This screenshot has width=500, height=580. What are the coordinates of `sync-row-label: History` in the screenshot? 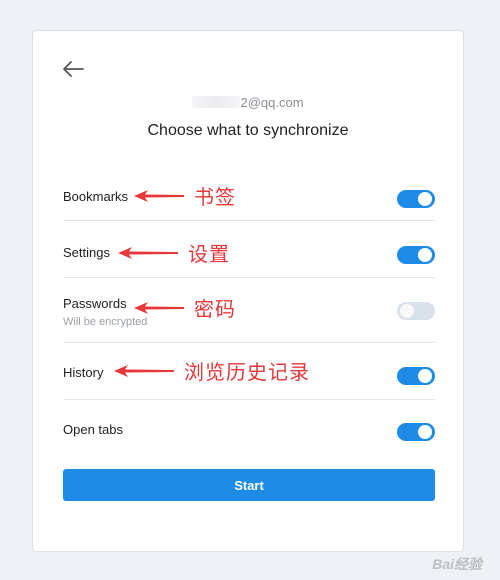 It's located at (83, 372).